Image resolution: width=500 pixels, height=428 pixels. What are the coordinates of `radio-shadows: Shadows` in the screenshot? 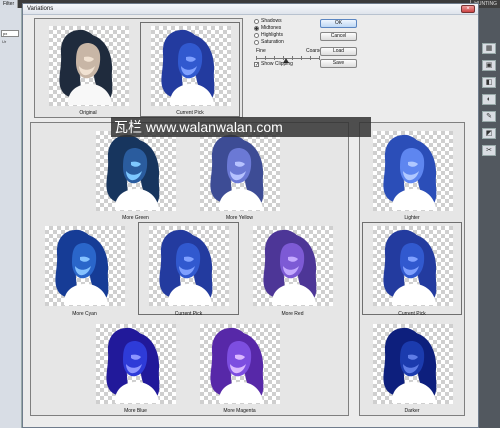 It's located at (268, 21).